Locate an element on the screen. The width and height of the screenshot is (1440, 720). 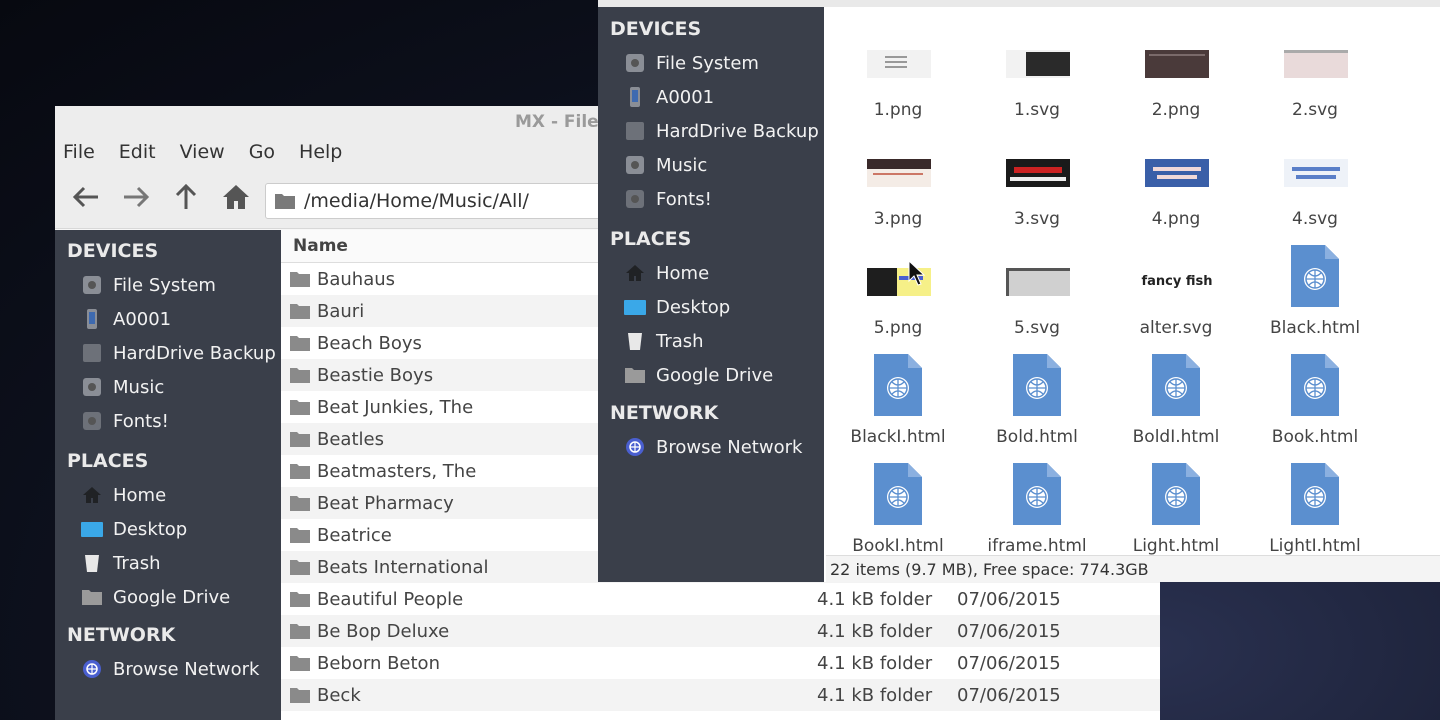
back-button is located at coordinates (86, 197).